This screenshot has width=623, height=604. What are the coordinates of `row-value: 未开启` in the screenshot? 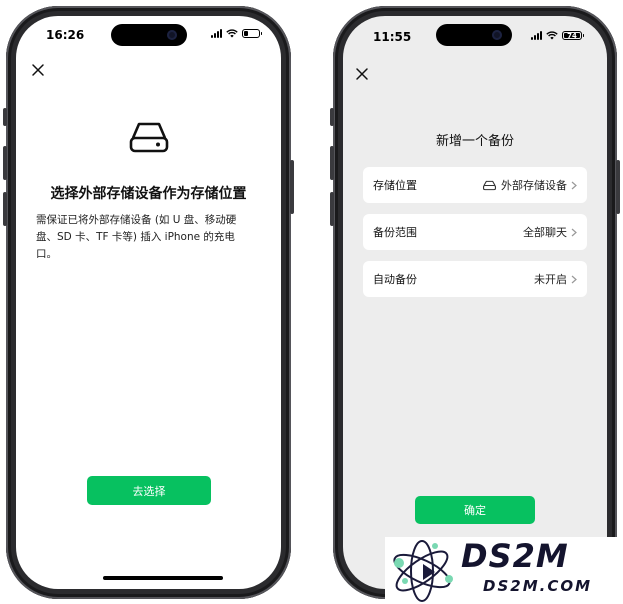 It's located at (550, 279).